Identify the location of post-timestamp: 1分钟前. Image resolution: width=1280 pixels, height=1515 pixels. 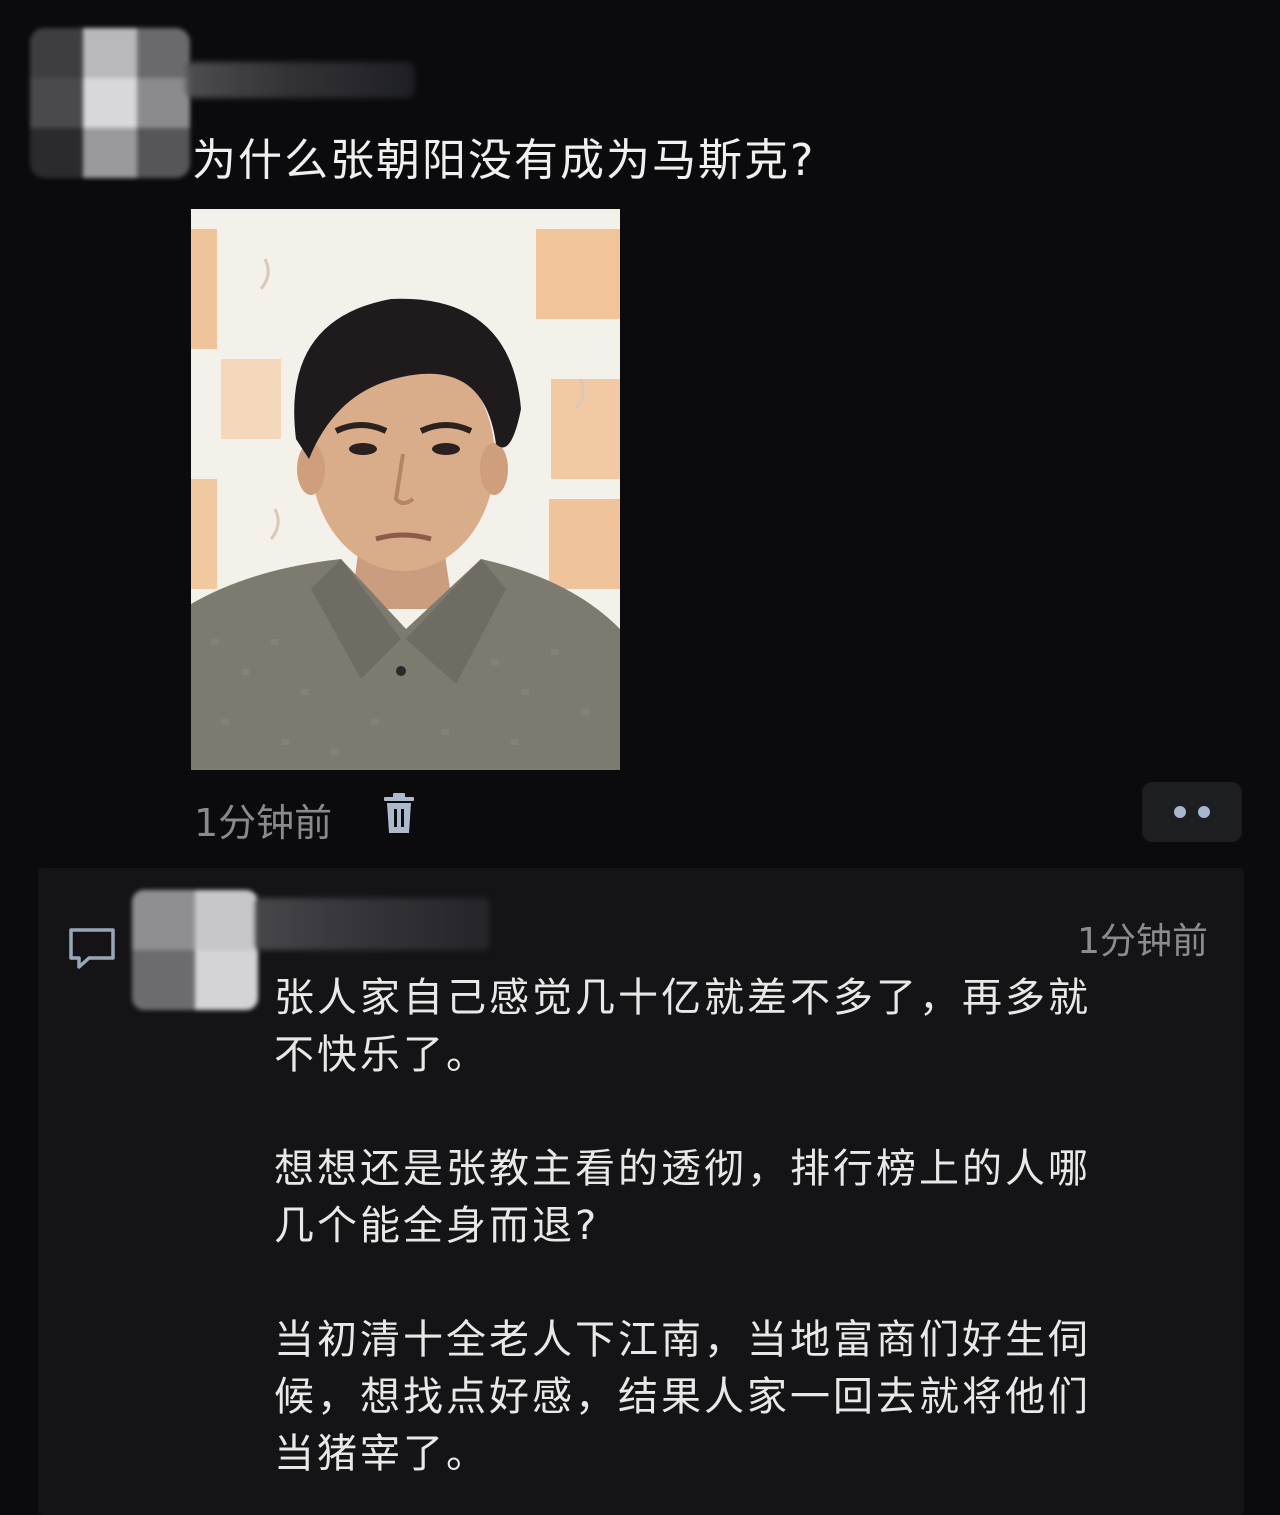
(263, 823).